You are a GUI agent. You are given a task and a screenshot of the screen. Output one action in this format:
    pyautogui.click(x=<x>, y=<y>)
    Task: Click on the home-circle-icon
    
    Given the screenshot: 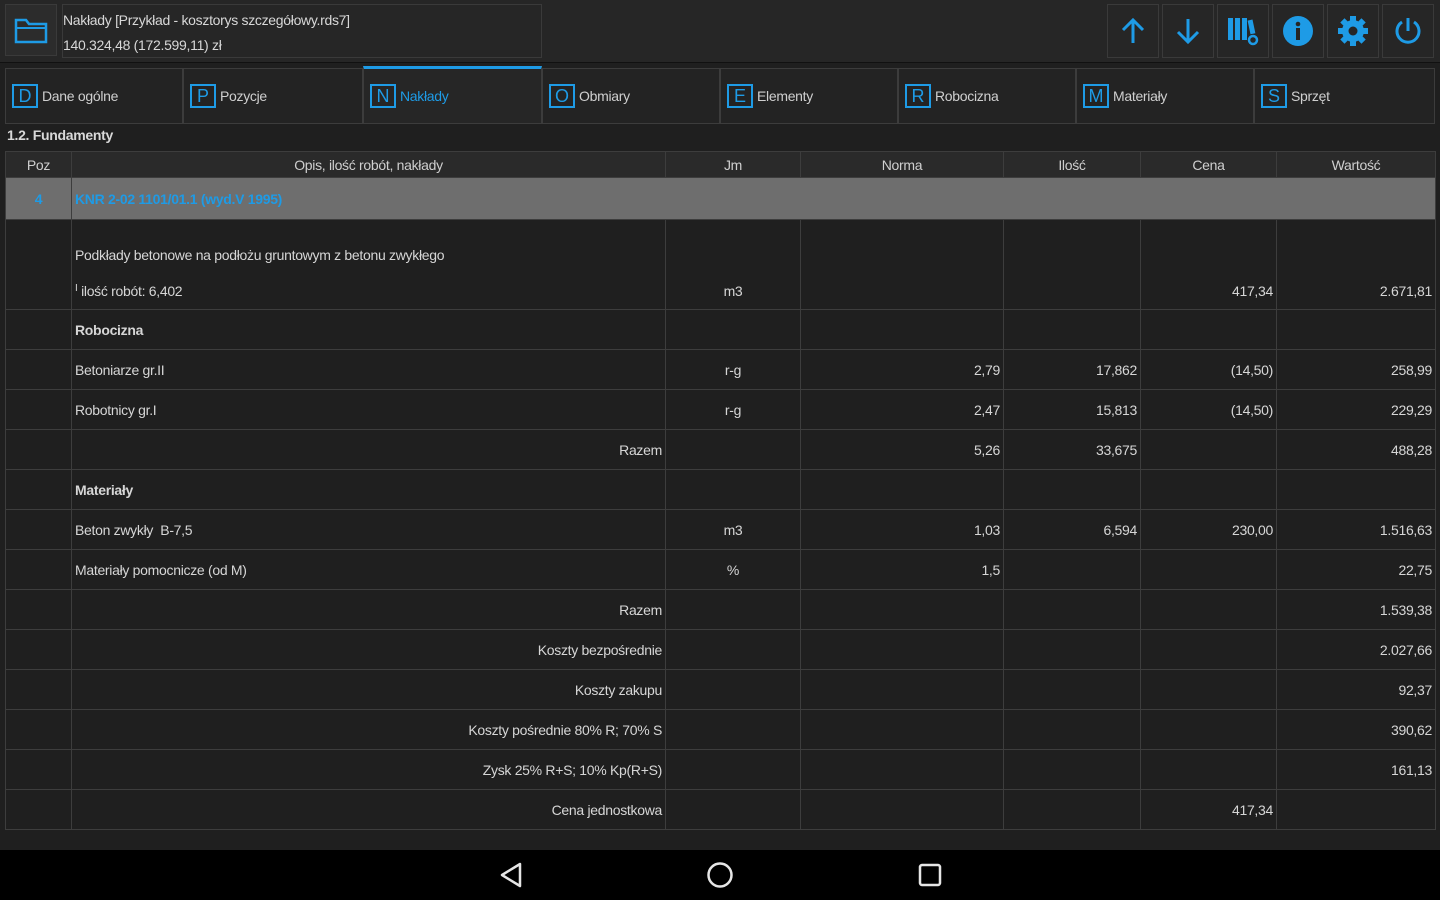 What is the action you would take?
    pyautogui.click(x=720, y=875)
    